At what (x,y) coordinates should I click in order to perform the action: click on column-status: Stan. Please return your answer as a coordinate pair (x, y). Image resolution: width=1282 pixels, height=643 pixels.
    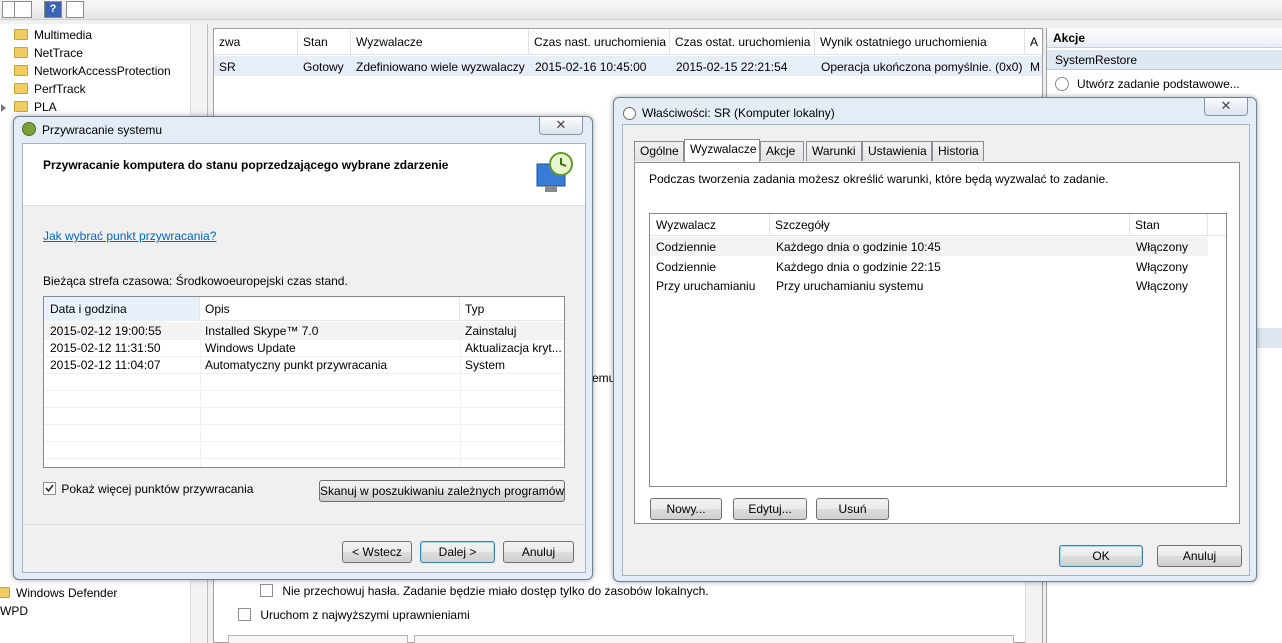
    Looking at the image, I should click on (324, 42).